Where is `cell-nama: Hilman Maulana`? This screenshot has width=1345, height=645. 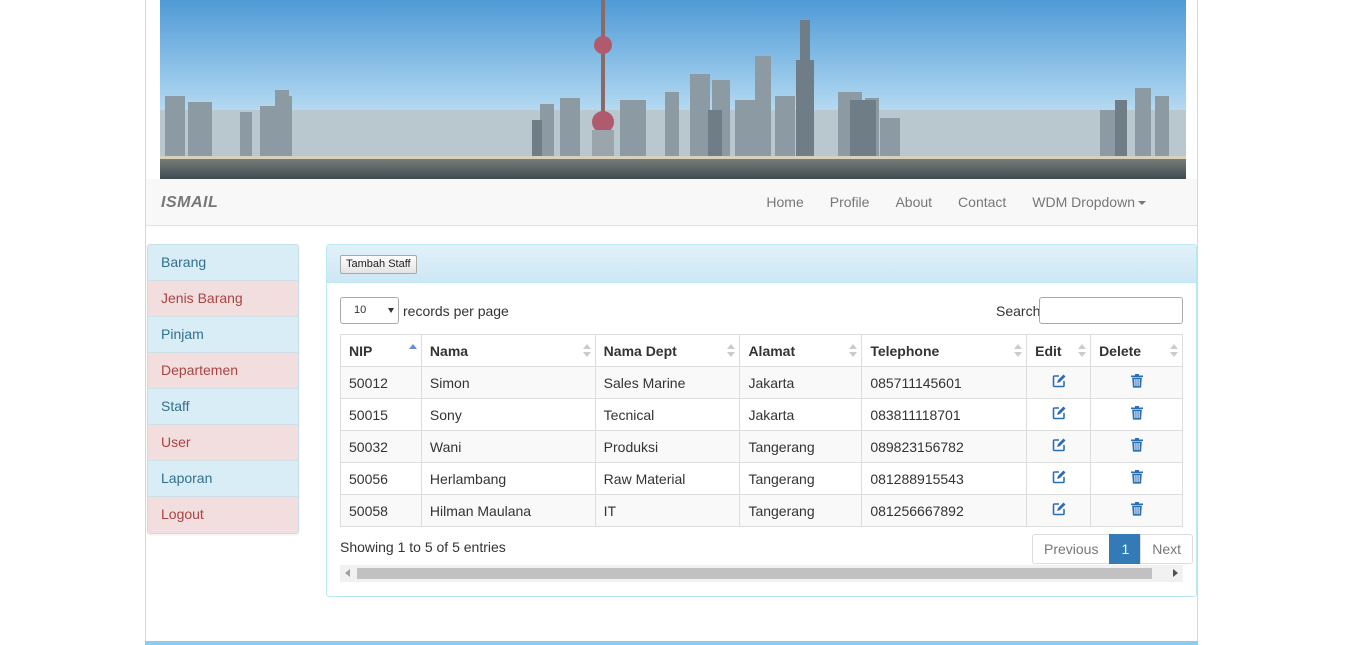
cell-nama: Hilman Maulana is located at coordinates (508, 510).